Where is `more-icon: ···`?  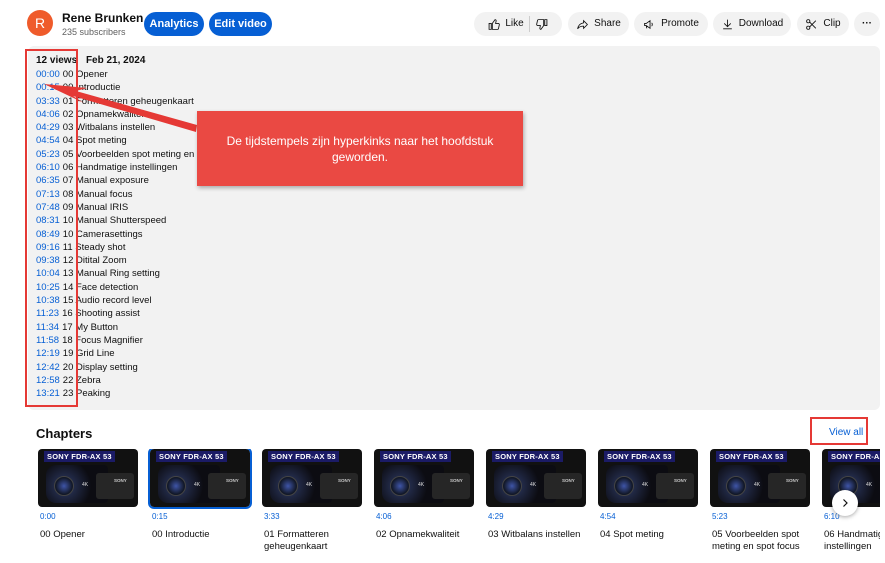
more-icon: ··· is located at coordinates (867, 23).